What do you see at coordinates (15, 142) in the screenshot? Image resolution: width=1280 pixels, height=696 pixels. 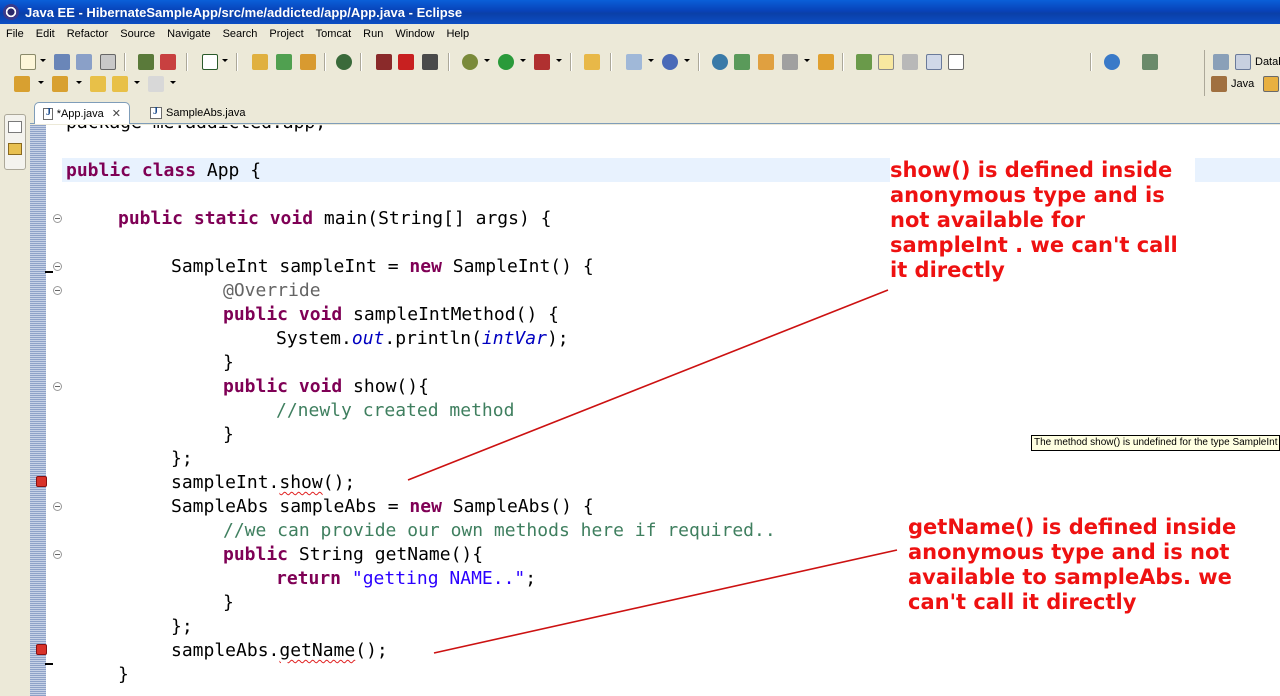 I see `minimized-view-stack` at bounding box center [15, 142].